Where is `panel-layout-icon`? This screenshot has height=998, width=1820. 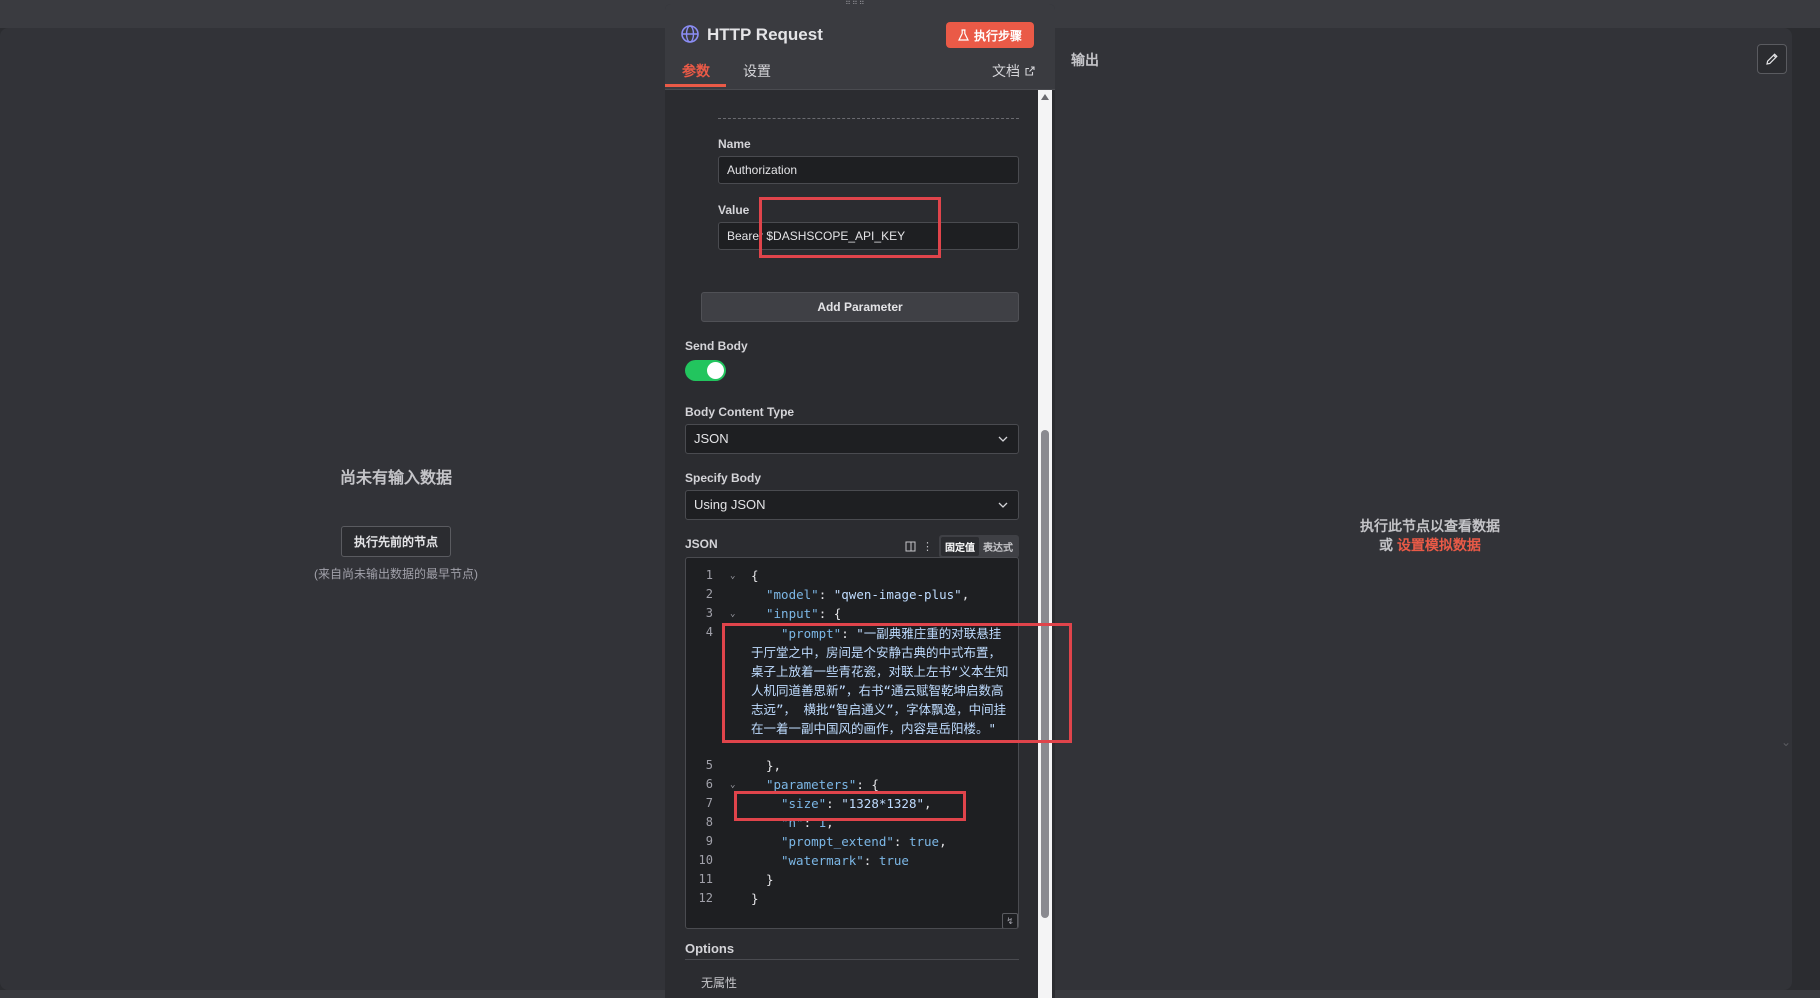 panel-layout-icon is located at coordinates (910, 546).